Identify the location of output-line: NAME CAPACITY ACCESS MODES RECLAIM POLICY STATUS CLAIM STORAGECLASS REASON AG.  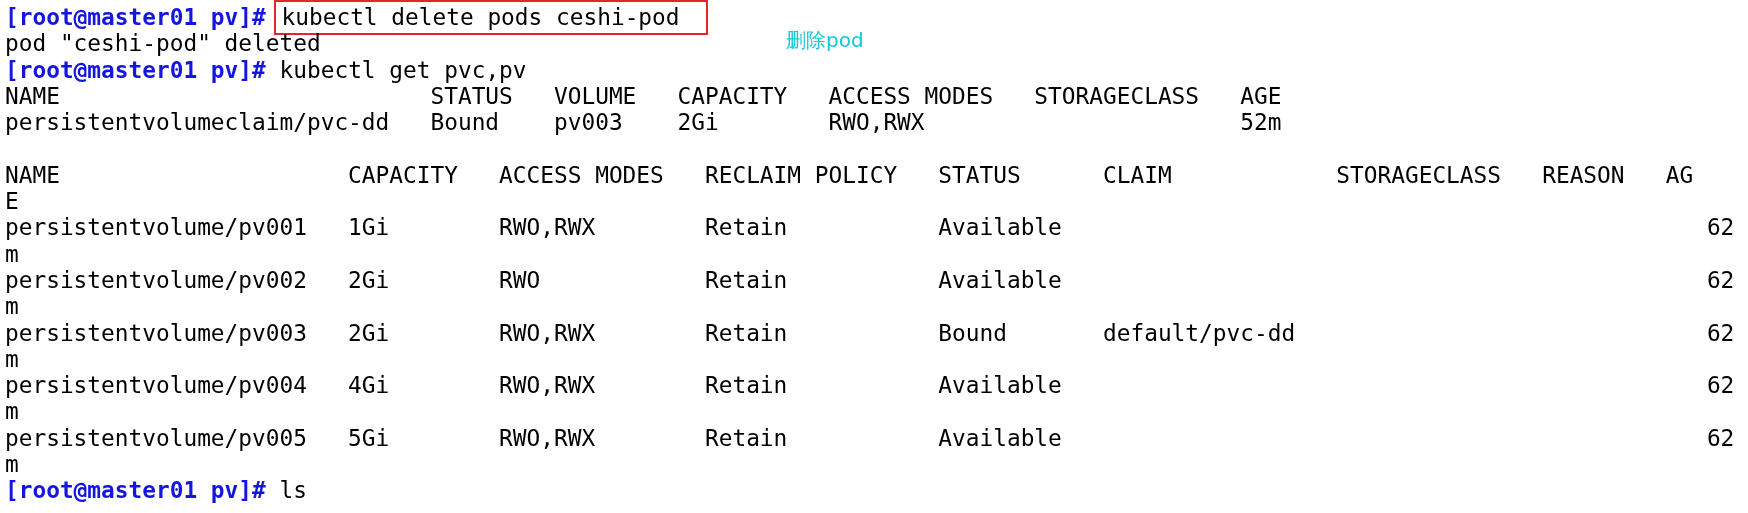
(849, 174).